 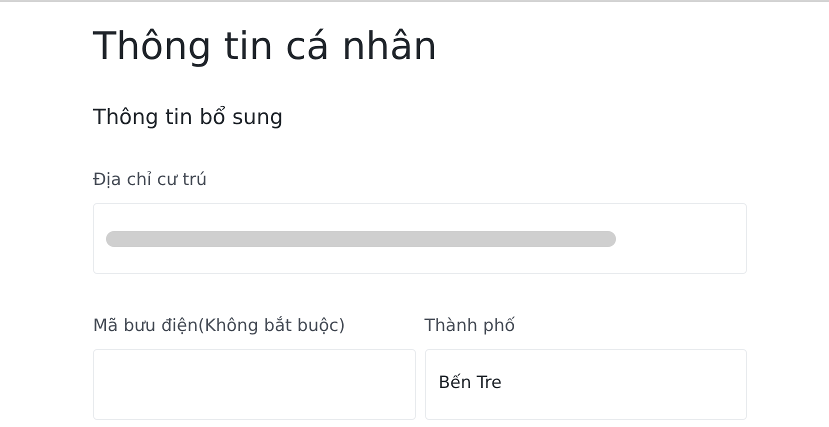 I want to click on field-label: Thành phố, so click(x=470, y=326).